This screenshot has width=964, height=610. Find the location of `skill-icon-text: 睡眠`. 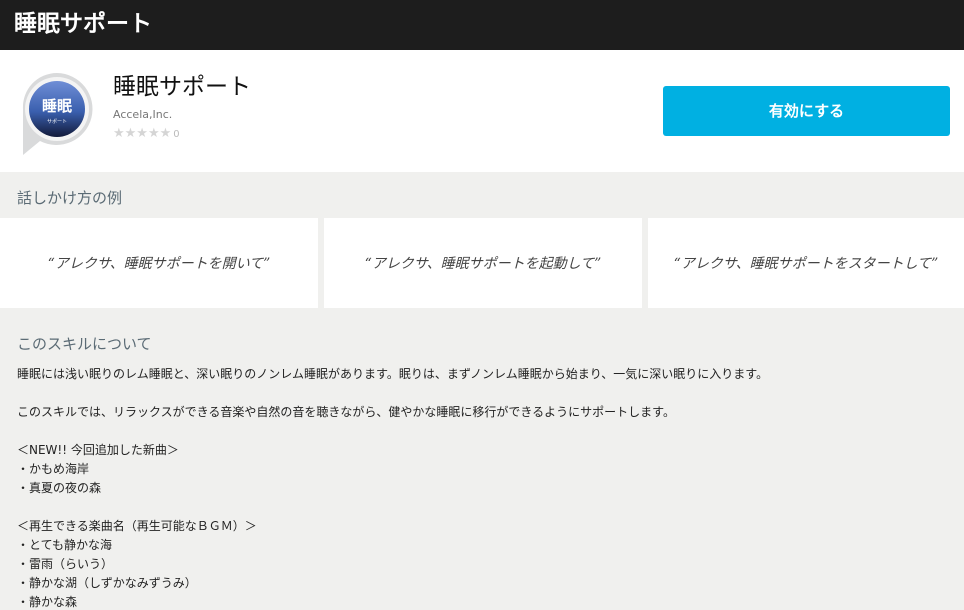

skill-icon-text: 睡眠 is located at coordinates (57, 106).